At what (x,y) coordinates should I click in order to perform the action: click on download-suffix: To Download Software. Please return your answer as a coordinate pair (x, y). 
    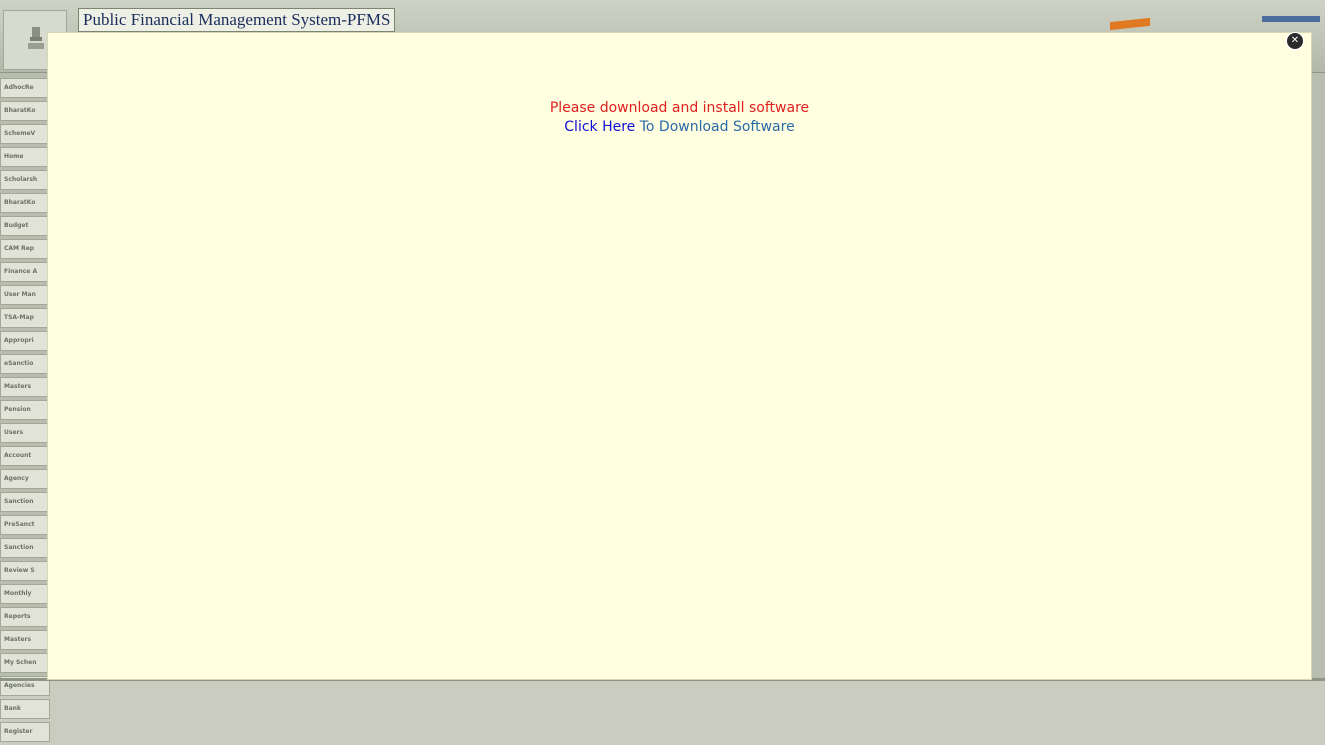
    Looking at the image, I should click on (715, 127).